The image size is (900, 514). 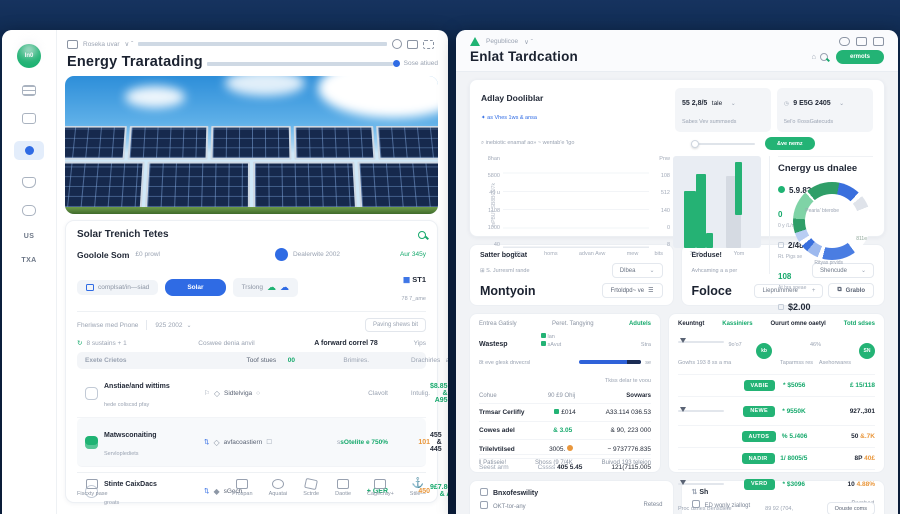 I want to click on table-row: Trmsar Cerlifly £014 A33.114 036.53, so click(x=565, y=412).